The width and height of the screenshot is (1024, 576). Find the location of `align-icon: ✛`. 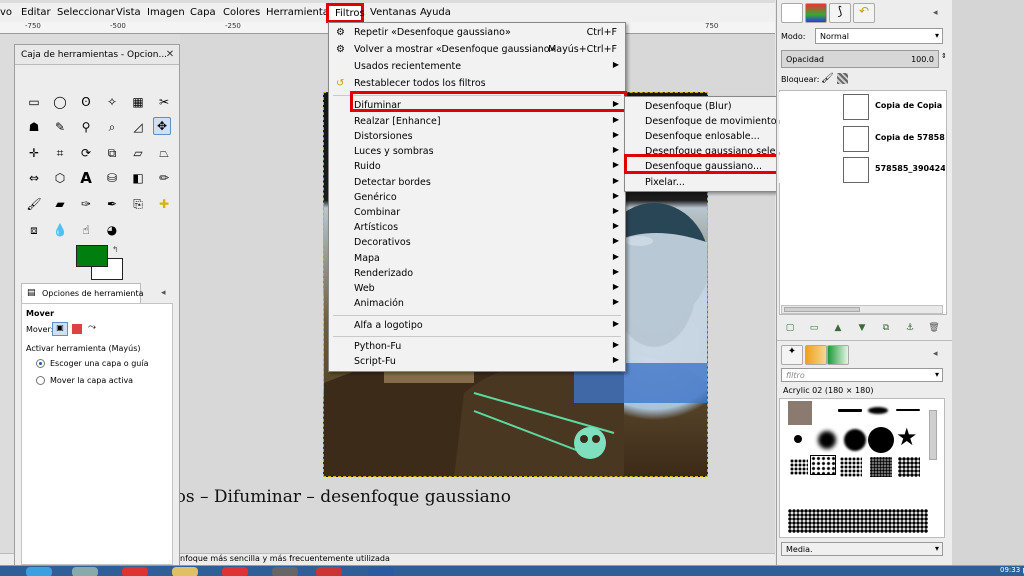

align-icon: ✛ is located at coordinates (34, 153).